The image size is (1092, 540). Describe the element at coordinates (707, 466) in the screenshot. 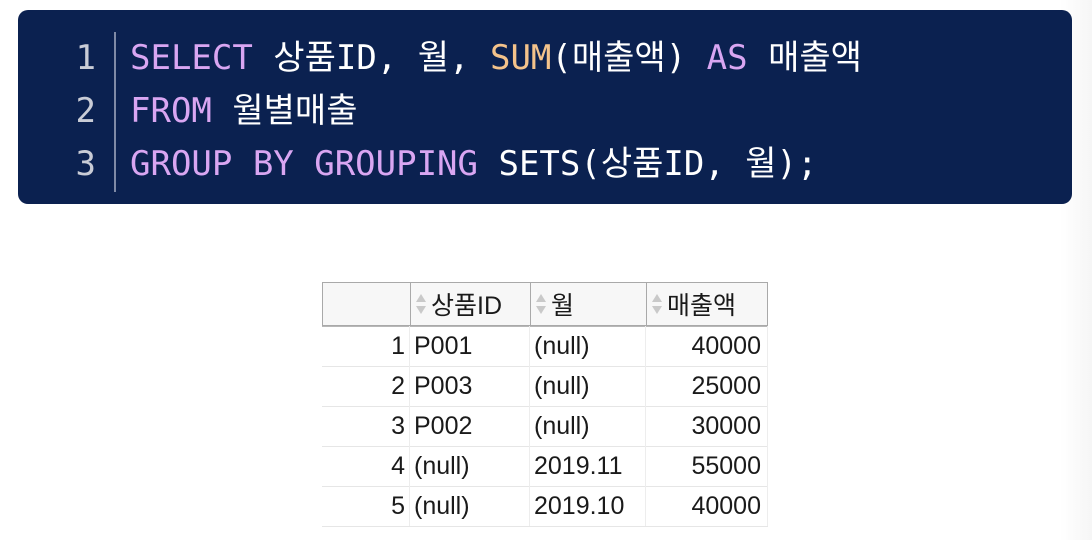

I see `sales-cell: 55000` at that location.